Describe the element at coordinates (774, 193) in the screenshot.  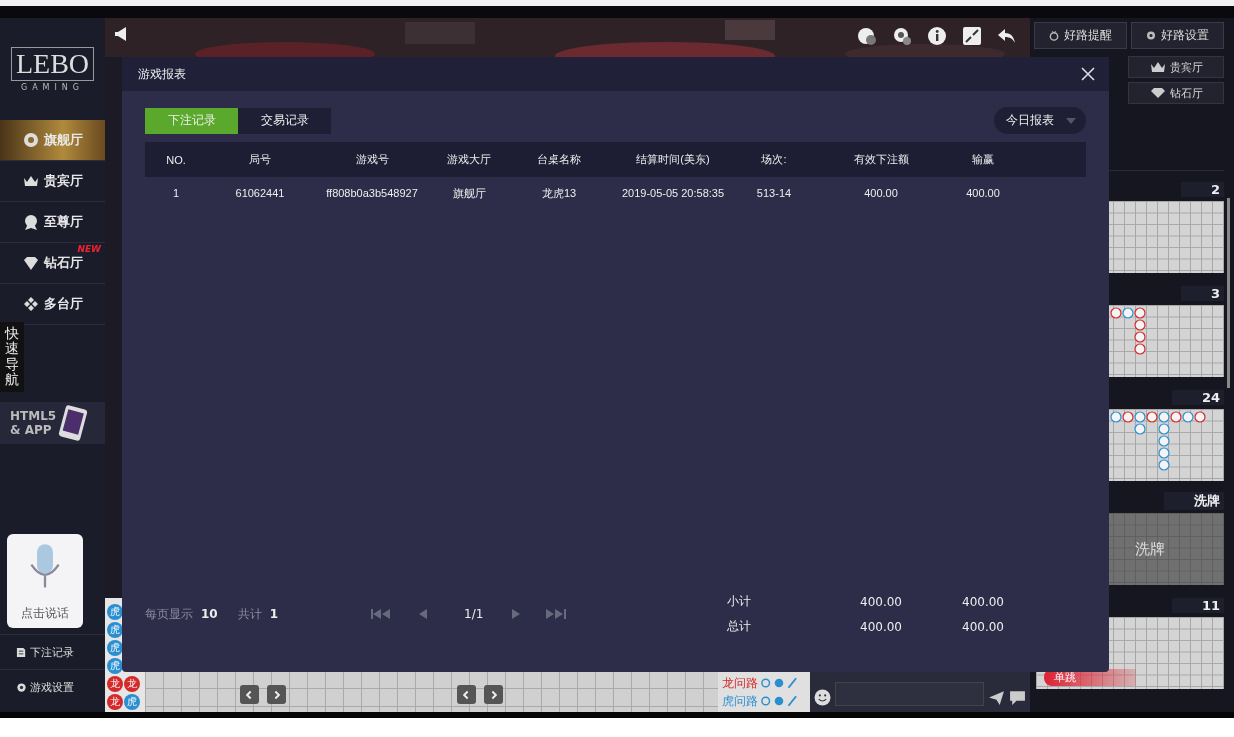
I see `table-cell-text: 513-14` at that location.